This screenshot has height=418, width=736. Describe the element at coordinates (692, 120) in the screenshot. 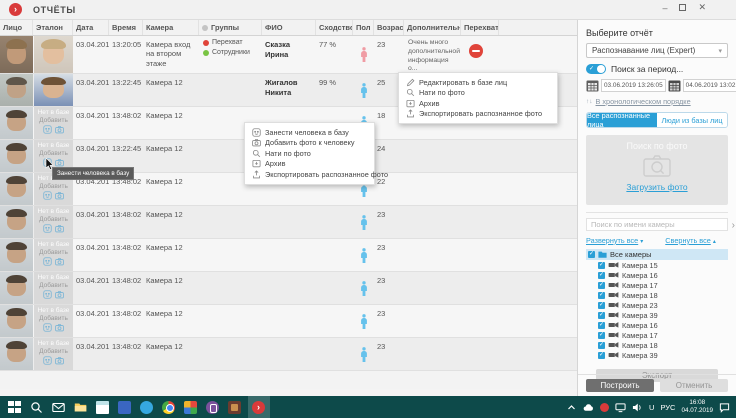

I see `tab-people-from-db: Люди из базы лиц` at that location.